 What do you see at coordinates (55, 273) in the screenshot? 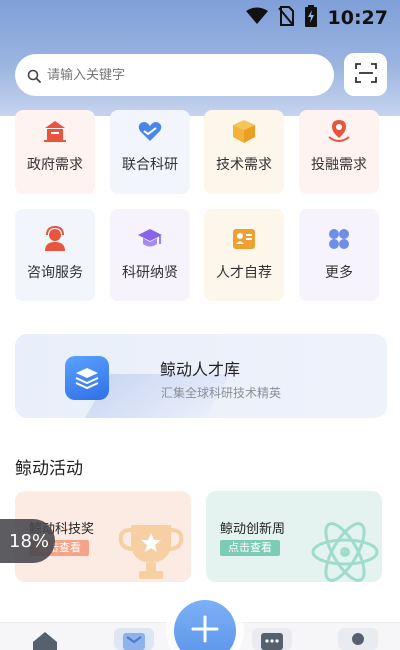
I see `grid-item-label: 咨询服务` at bounding box center [55, 273].